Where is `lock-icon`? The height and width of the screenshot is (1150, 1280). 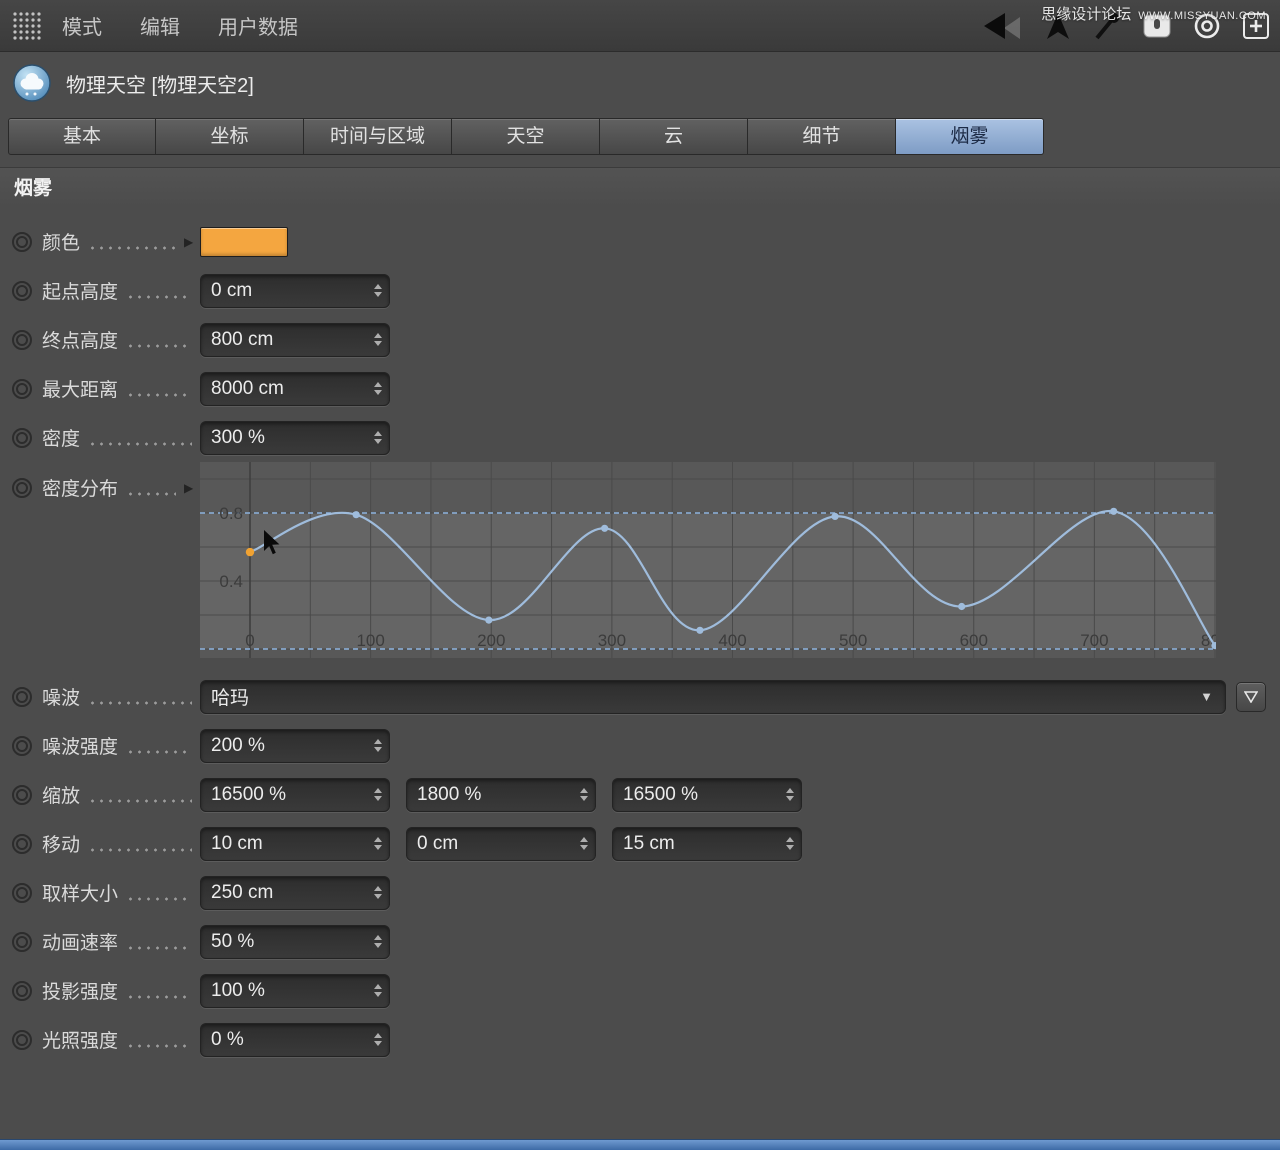 lock-icon is located at coordinates (1157, 26).